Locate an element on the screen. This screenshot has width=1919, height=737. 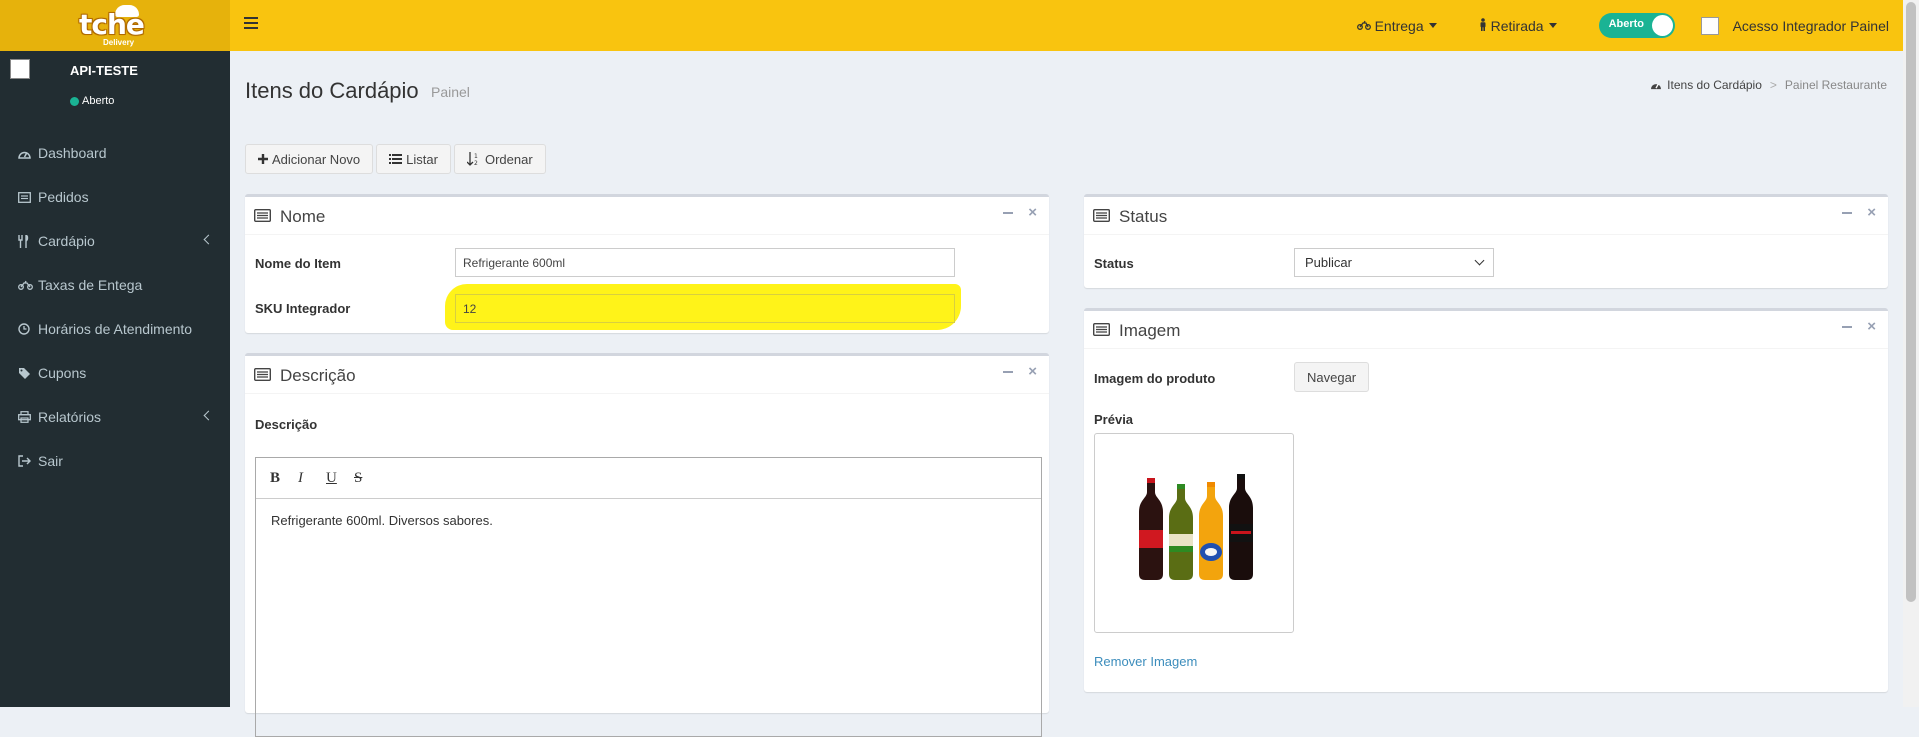
item-name-input: Refrigerante 600ml is located at coordinates (705, 262).